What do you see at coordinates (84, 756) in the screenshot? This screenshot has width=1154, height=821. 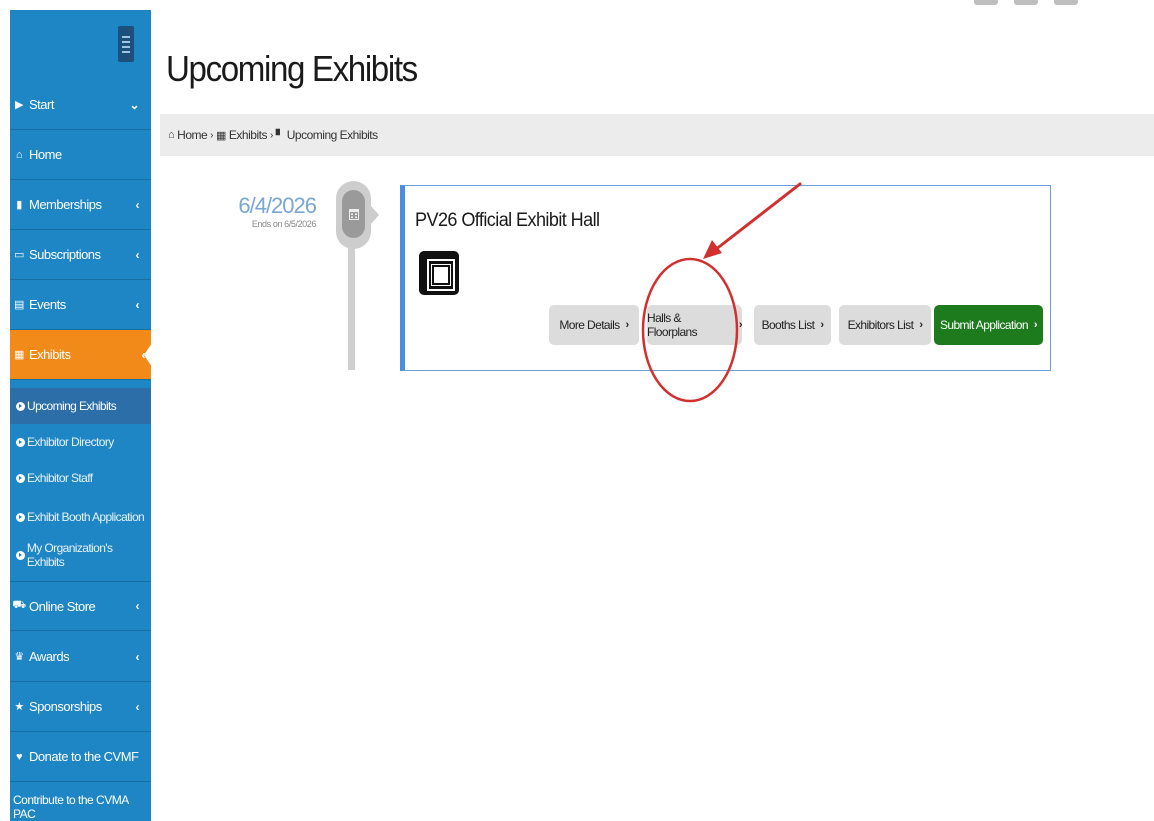 I see `sidebar-item-label: Donate to the CVMF` at bounding box center [84, 756].